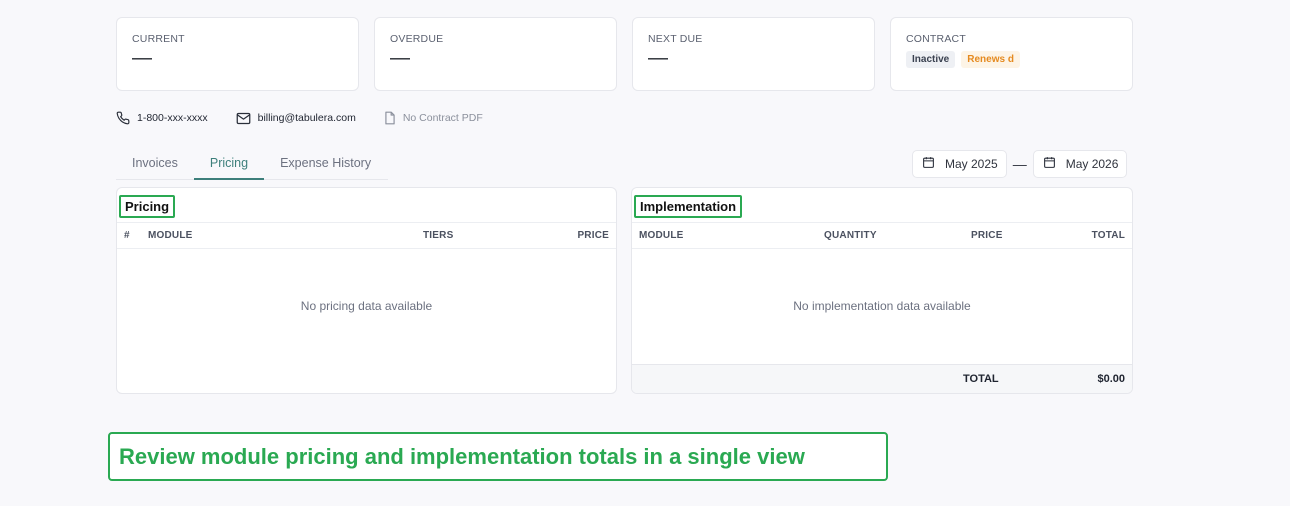 This screenshot has height=506, width=1290. What do you see at coordinates (390, 118) in the screenshot?
I see `document-icon` at bounding box center [390, 118].